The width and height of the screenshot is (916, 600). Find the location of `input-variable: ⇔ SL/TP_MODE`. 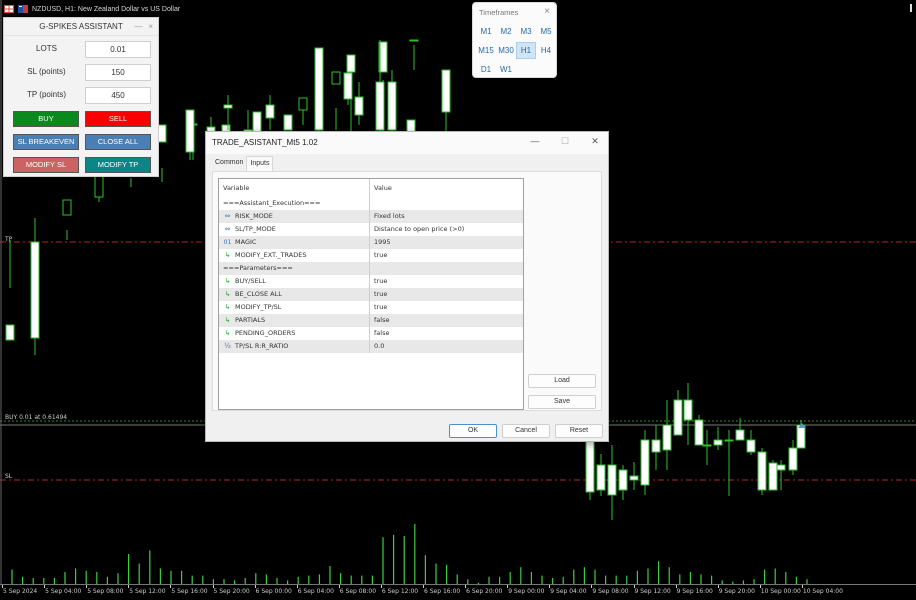

input-variable: ⇔ SL/TP_MODE is located at coordinates (294, 229).